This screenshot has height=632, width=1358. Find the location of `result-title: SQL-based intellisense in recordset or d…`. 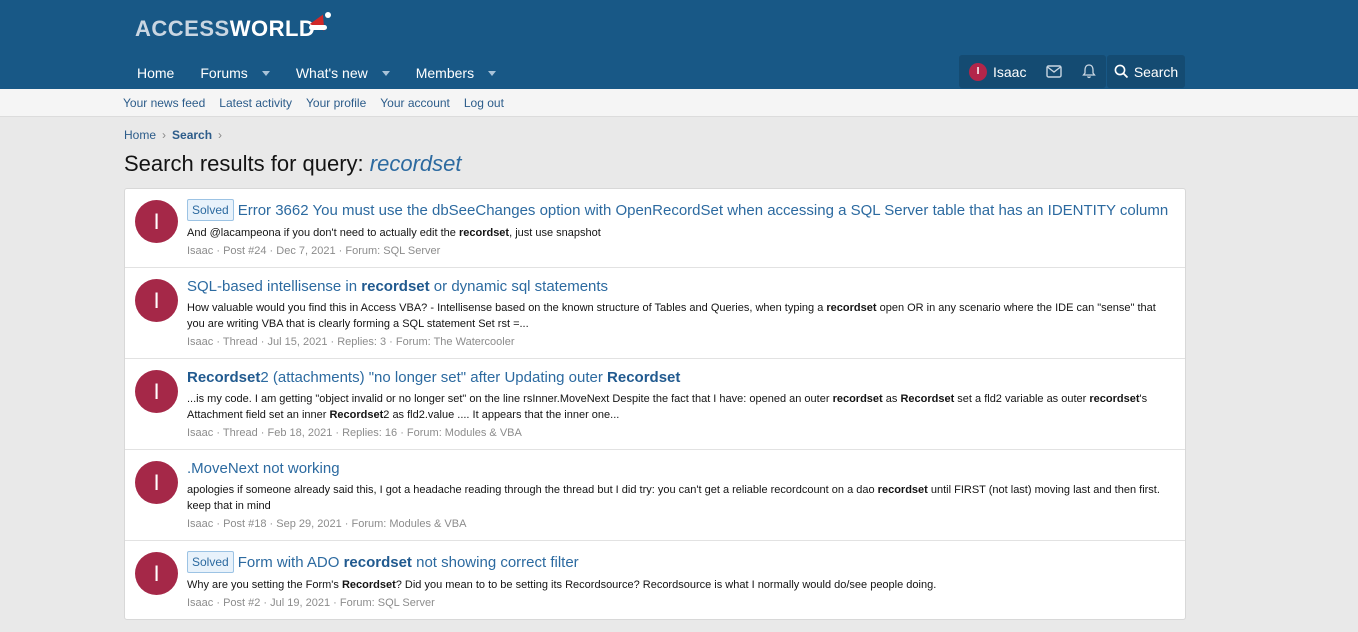

result-title: SQL-based intellisense in recordset or d… is located at coordinates (681, 287).